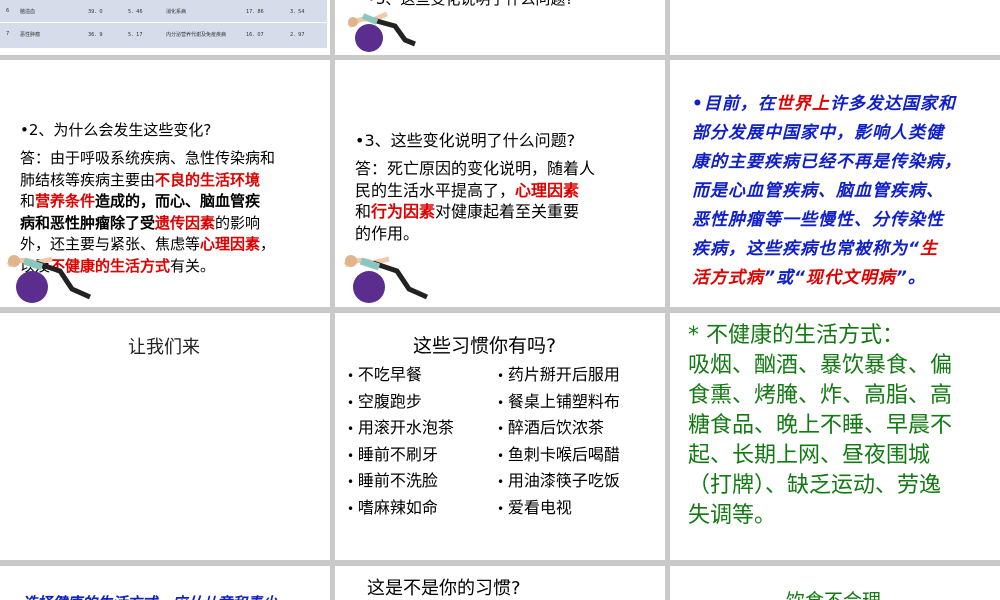 This screenshot has height=600, width=1000. Describe the element at coordinates (892, 104) in the screenshot. I see `text-segment: 许多发达国家和` at that location.